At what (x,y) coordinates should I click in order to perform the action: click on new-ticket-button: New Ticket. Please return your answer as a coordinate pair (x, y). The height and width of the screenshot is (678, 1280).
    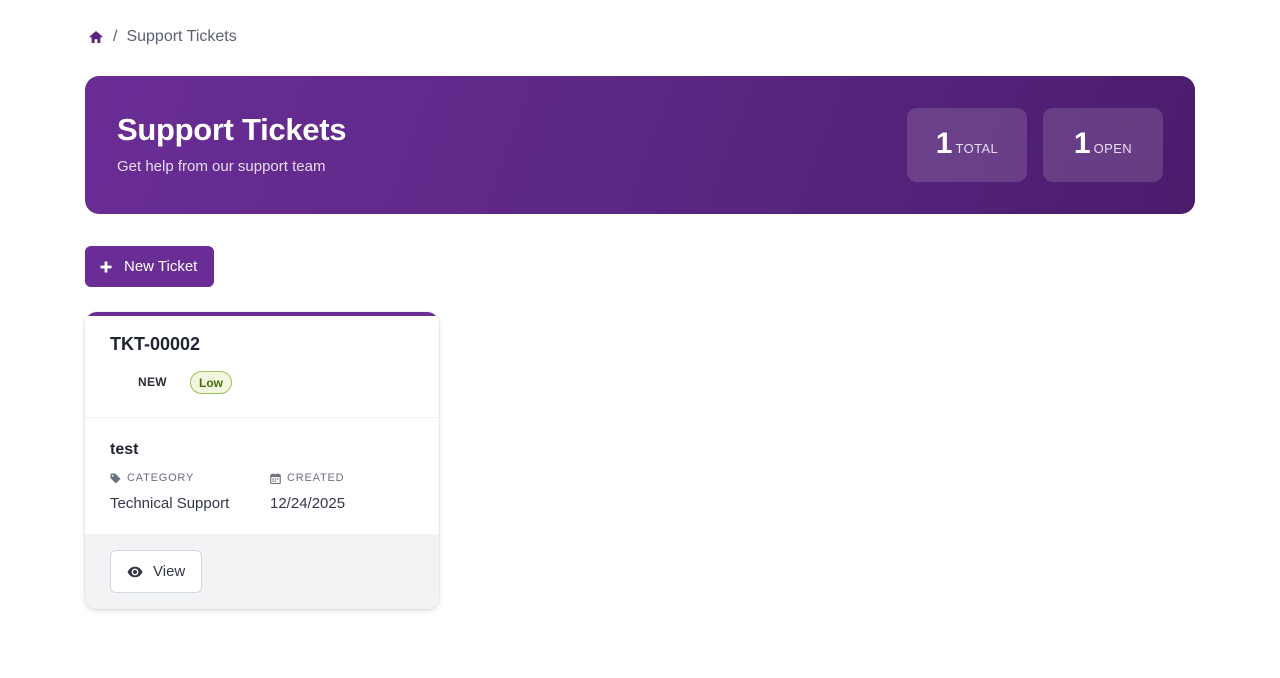
    Looking at the image, I should click on (149, 266).